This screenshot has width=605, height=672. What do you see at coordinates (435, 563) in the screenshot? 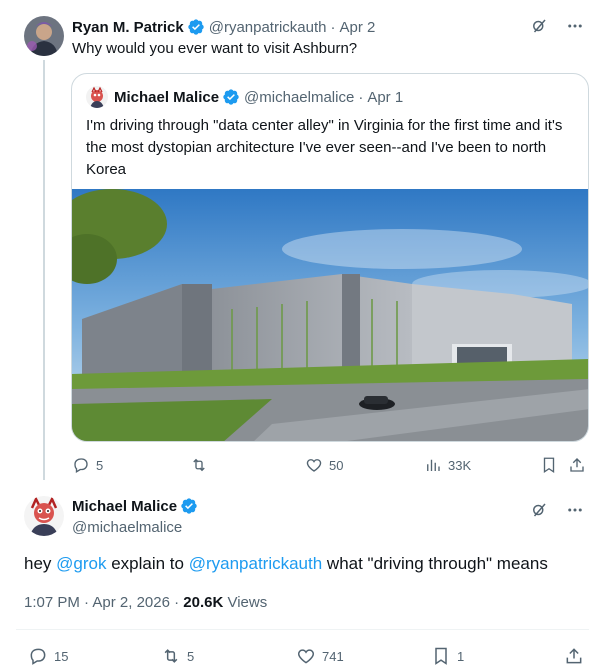
I see `text-suffix: what "driving through" means` at bounding box center [435, 563].